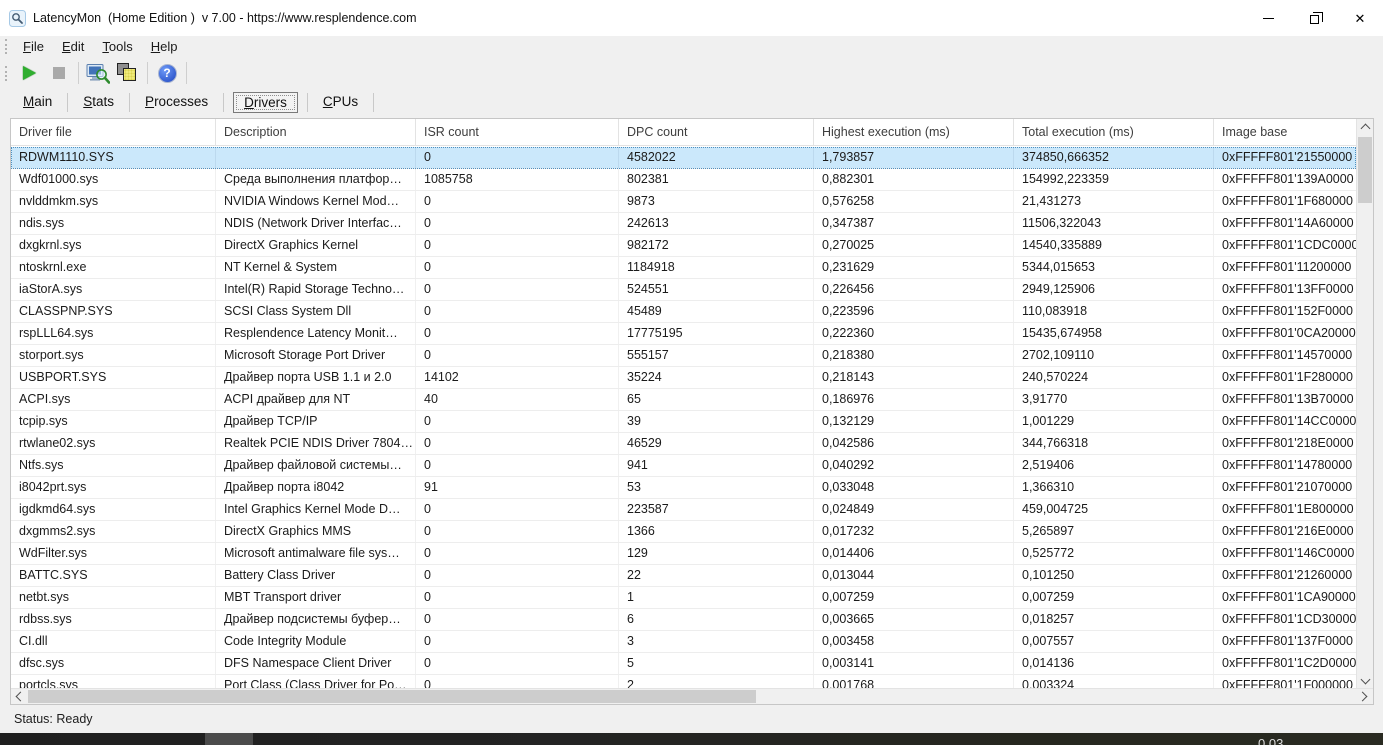 Image resolution: width=1383 pixels, height=745 pixels. I want to click on help-icon: ?, so click(167, 73).